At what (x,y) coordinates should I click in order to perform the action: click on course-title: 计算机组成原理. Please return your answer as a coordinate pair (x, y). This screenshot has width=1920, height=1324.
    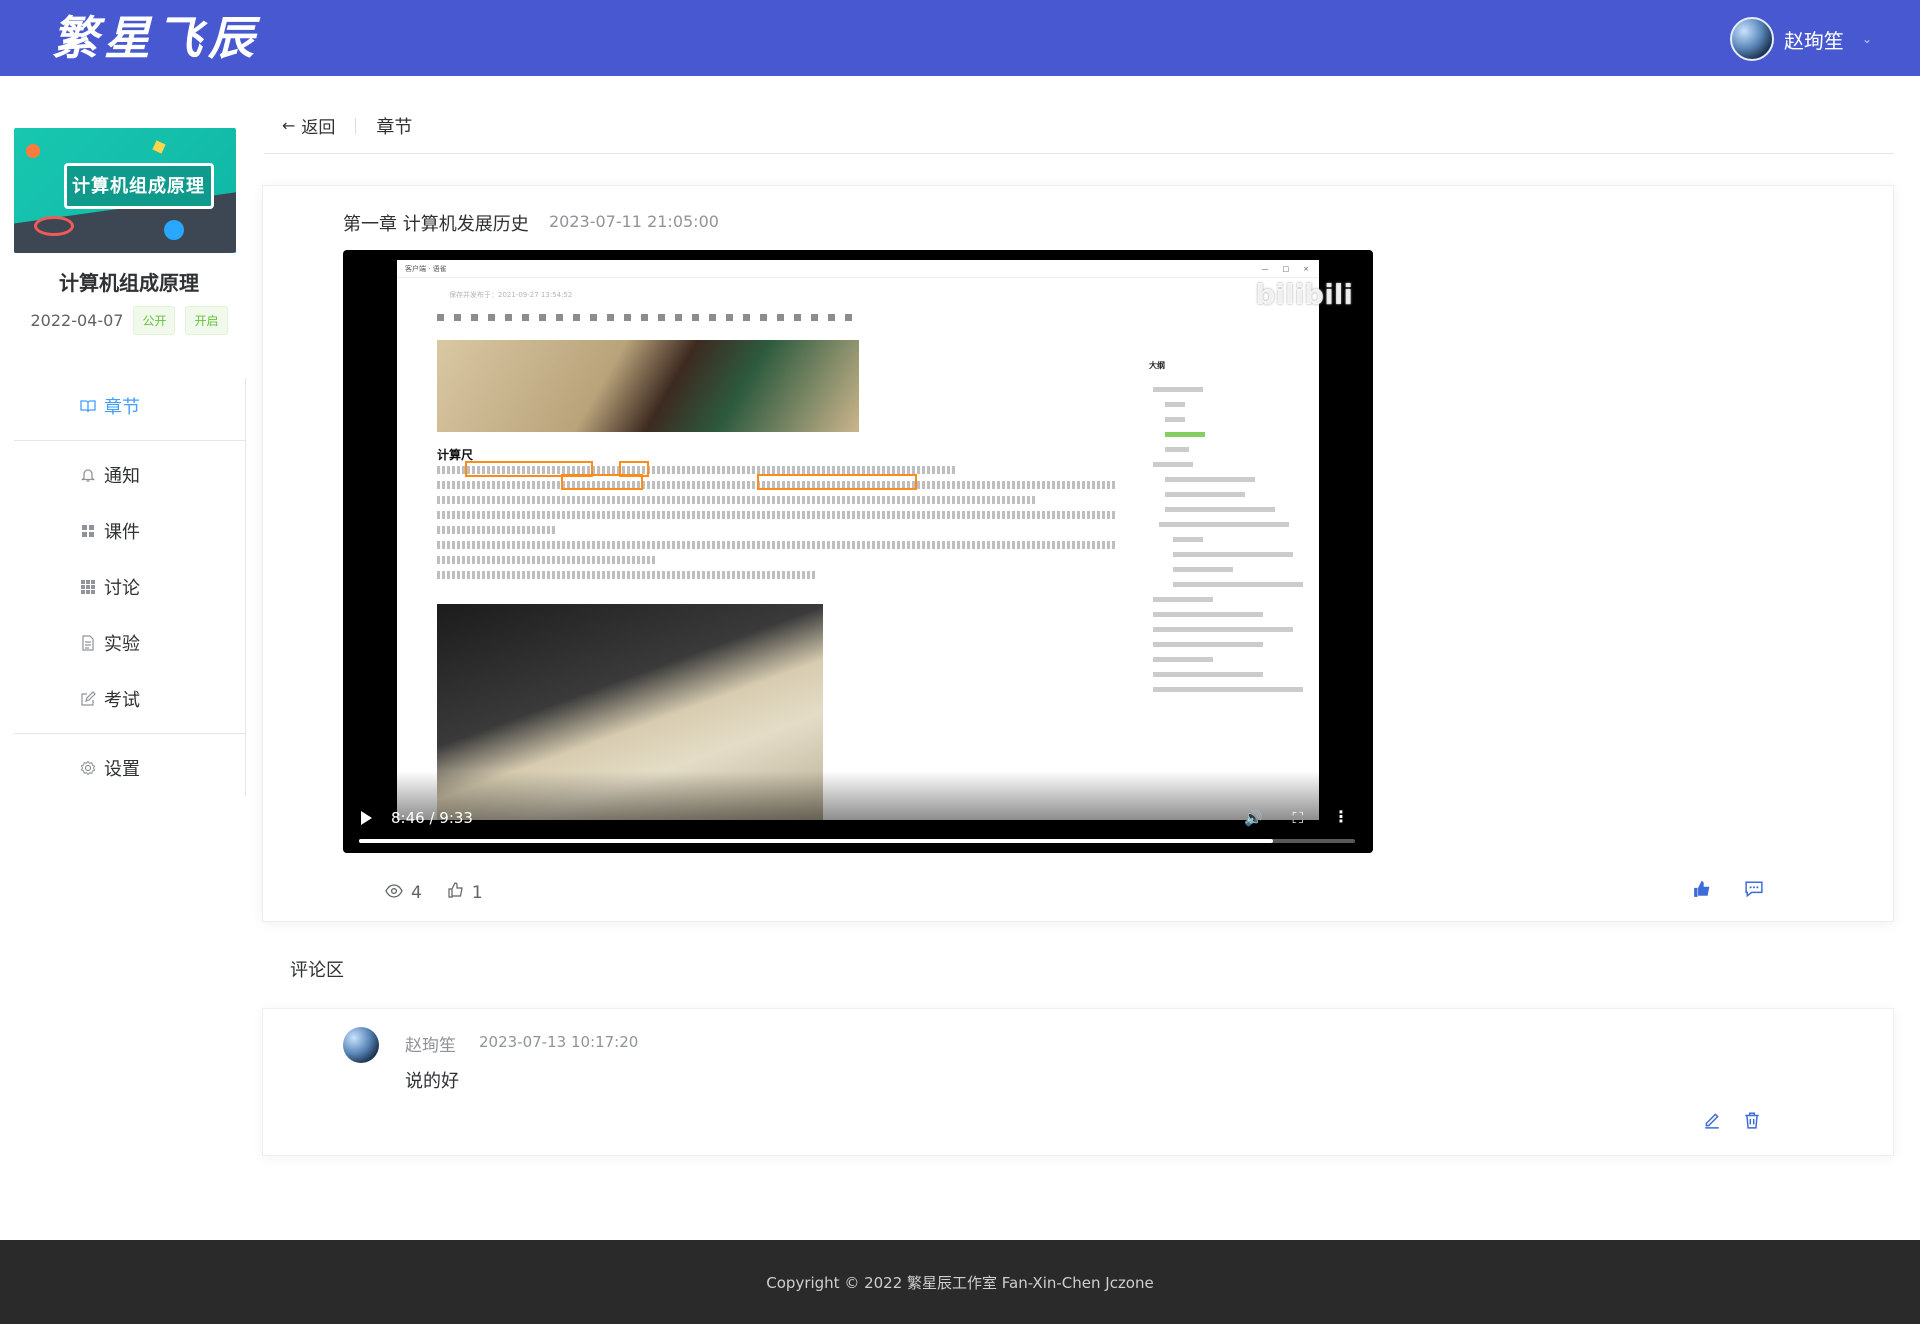
    Looking at the image, I should click on (129, 283).